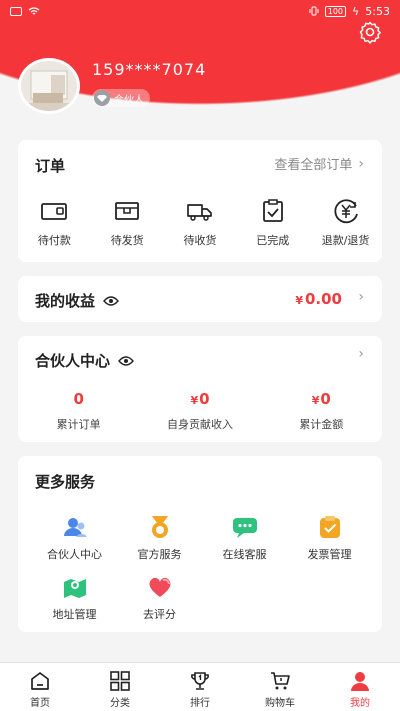 The image size is (400, 711). Describe the element at coordinates (280, 703) in the screenshot. I see `tab-label: 购物车` at that location.